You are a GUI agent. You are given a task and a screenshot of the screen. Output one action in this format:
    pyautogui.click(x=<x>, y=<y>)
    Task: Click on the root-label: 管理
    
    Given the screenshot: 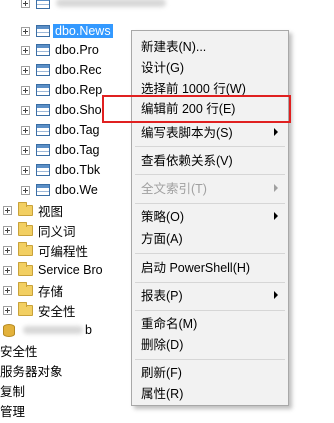 What is the action you would take?
    pyautogui.click(x=12, y=410)
    